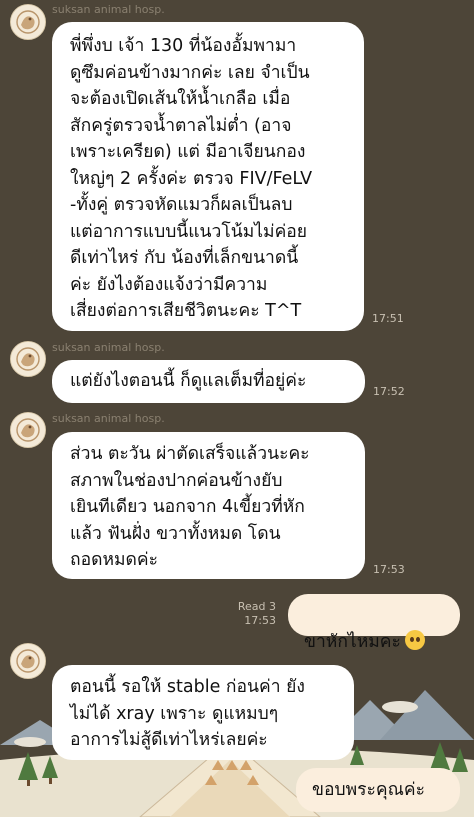 Image resolution: width=474 pixels, height=817 pixels. I want to click on message-time: 17:52, so click(389, 391).